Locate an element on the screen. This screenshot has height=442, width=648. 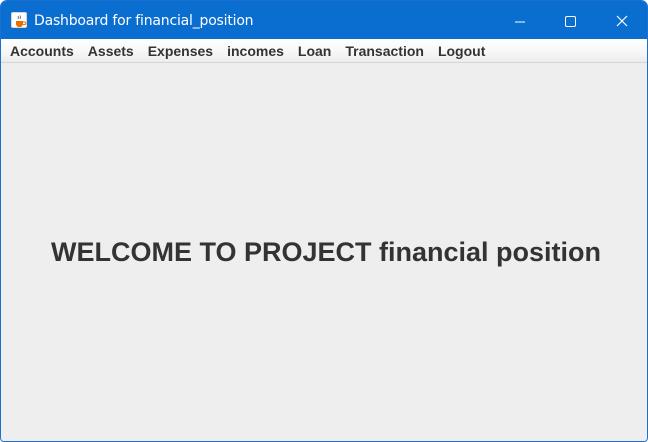
menu-logout: Logout is located at coordinates (461, 51).